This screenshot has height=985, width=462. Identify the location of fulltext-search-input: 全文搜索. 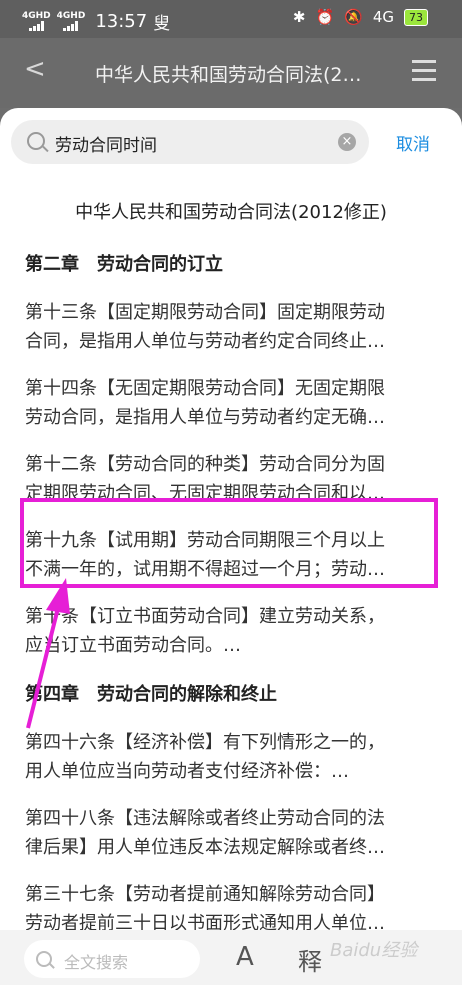
(112, 959).